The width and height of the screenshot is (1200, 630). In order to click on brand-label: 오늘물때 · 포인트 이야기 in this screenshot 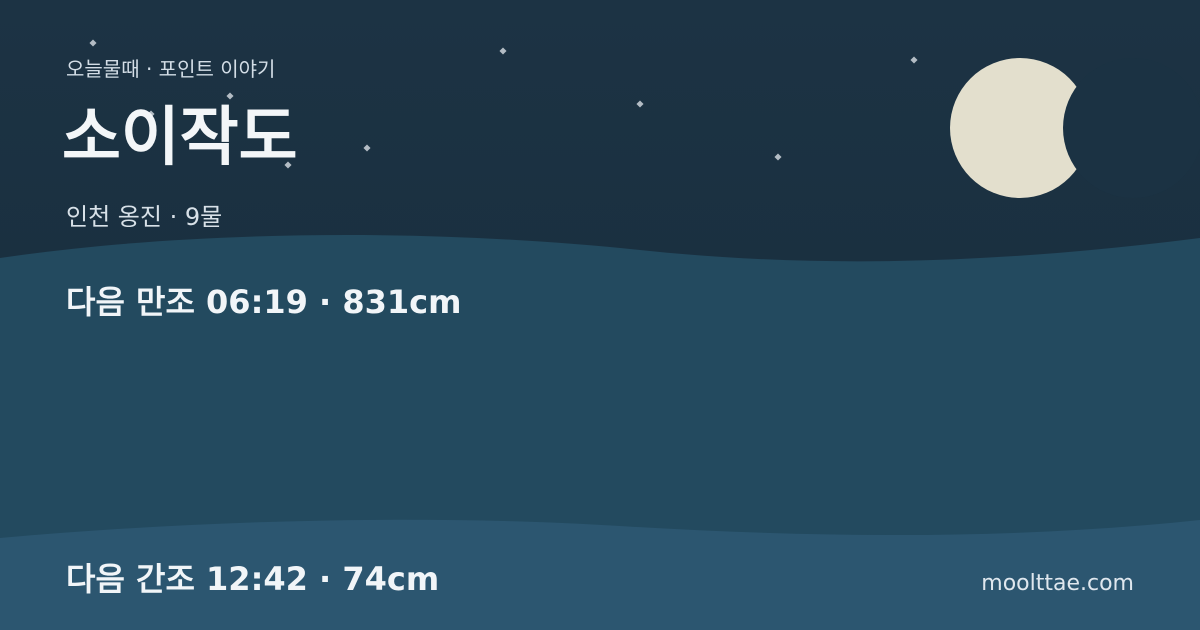, I will do `click(171, 69)`.